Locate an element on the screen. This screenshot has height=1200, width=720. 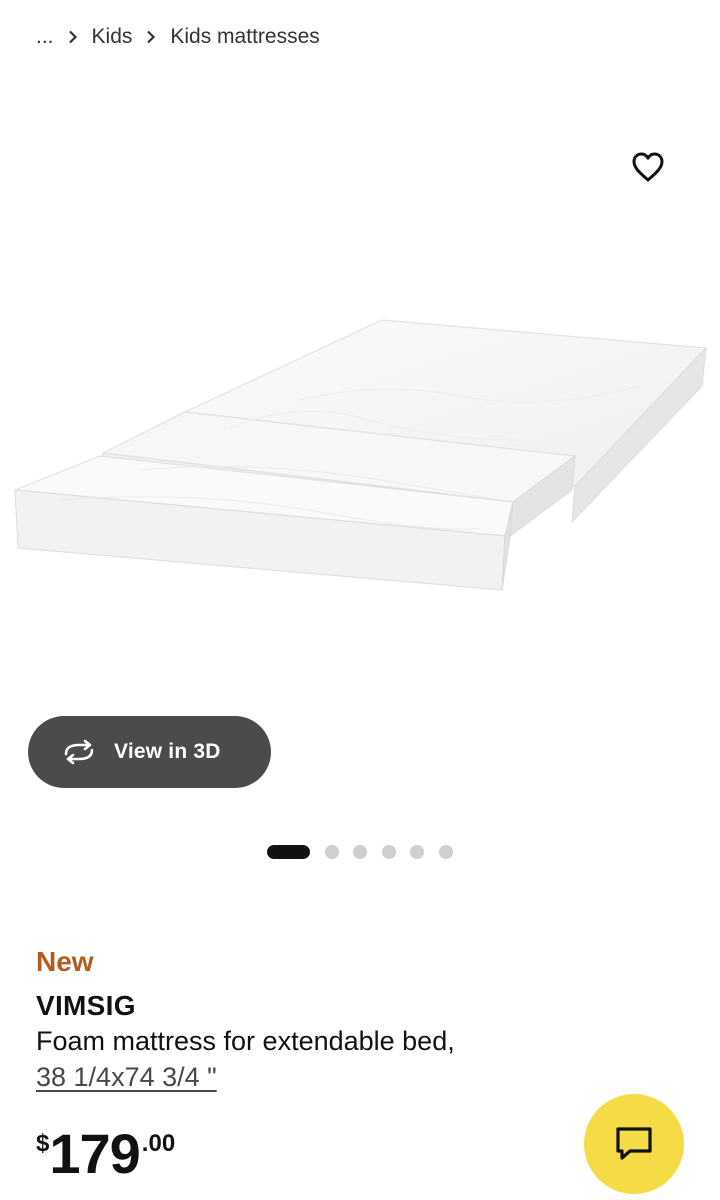
view-in-3d-button: View in 3D is located at coordinates (149, 752).